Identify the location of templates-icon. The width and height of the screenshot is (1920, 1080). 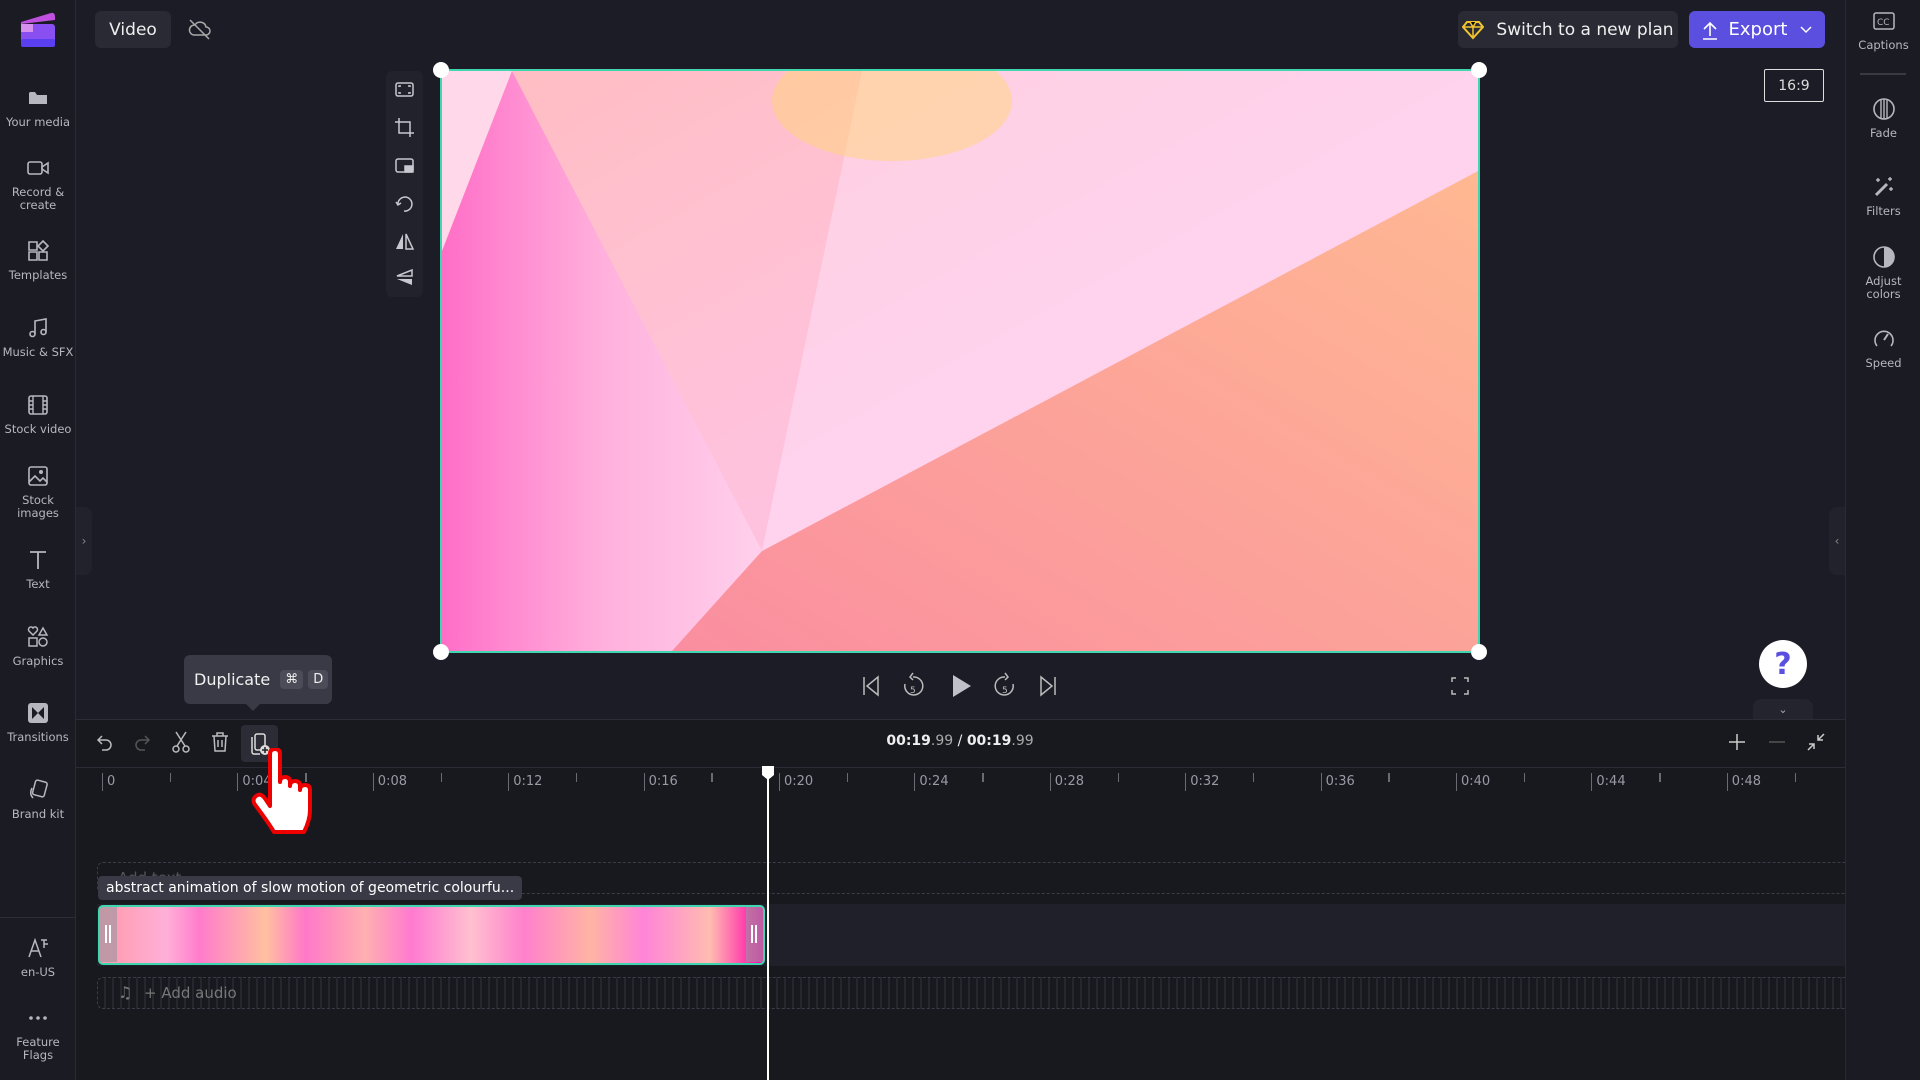
(39, 250).